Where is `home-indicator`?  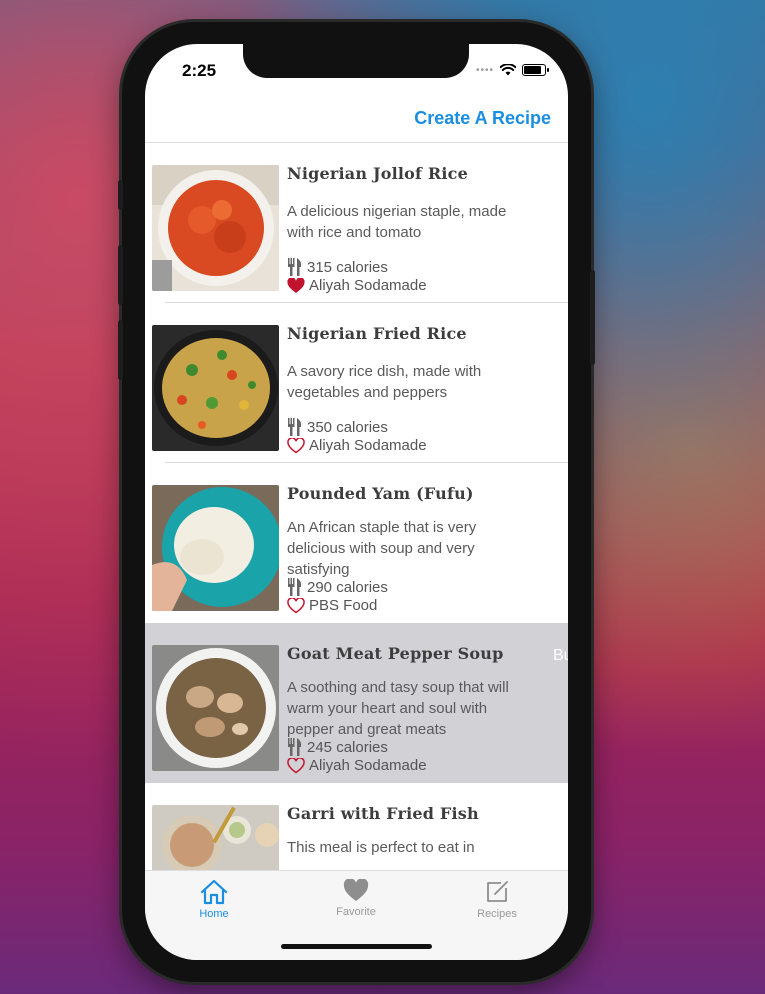 home-indicator is located at coordinates (356, 946).